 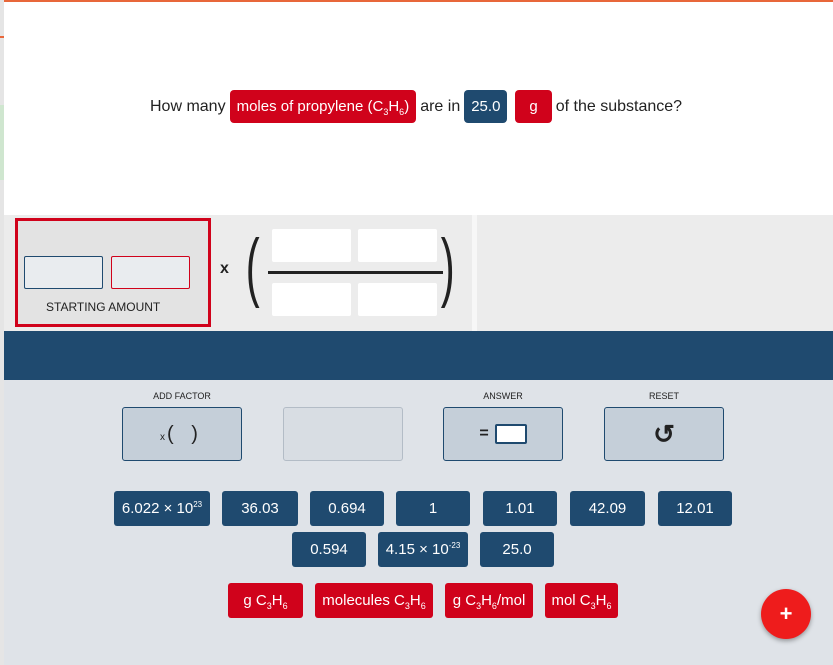 I want to click on answer-label: ANSWER, so click(x=503, y=396).